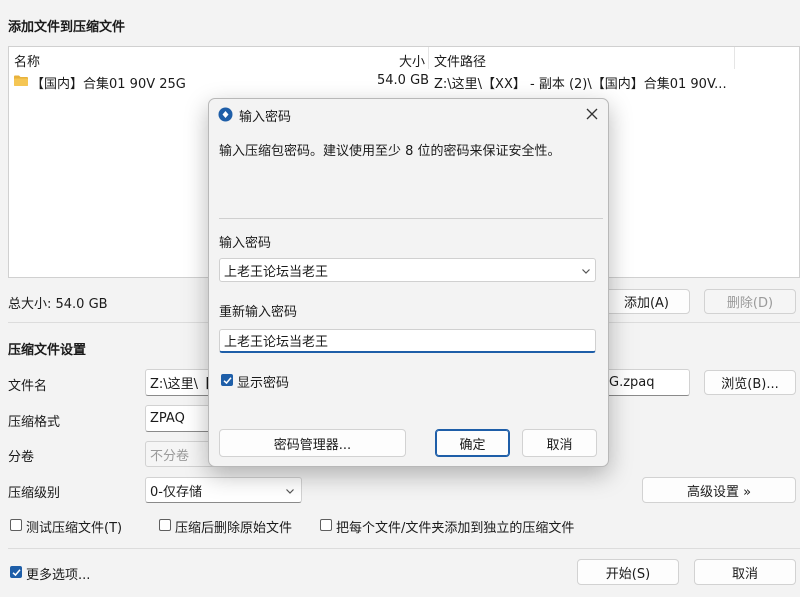 Image resolution: width=800 pixels, height=597 pixels. What do you see at coordinates (632, 382) in the screenshot?
I see `filename-suffix: G.zpaq` at bounding box center [632, 382].